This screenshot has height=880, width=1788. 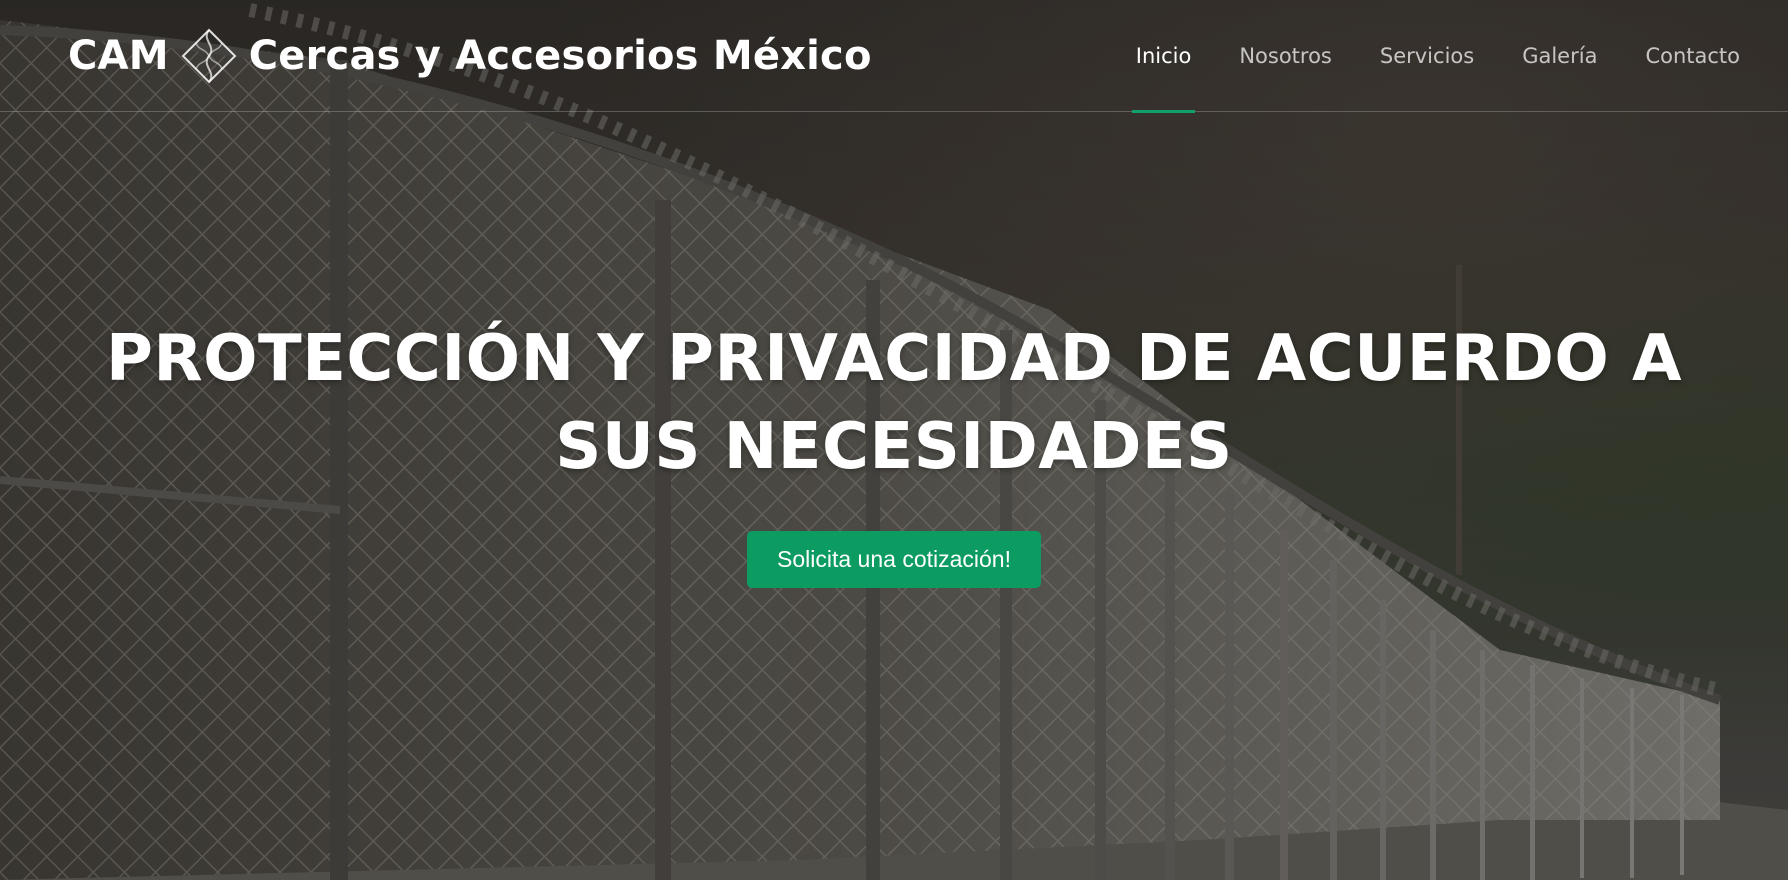 What do you see at coordinates (1285, 56) in the screenshot?
I see `nav-item-nosotros: Nosotros` at bounding box center [1285, 56].